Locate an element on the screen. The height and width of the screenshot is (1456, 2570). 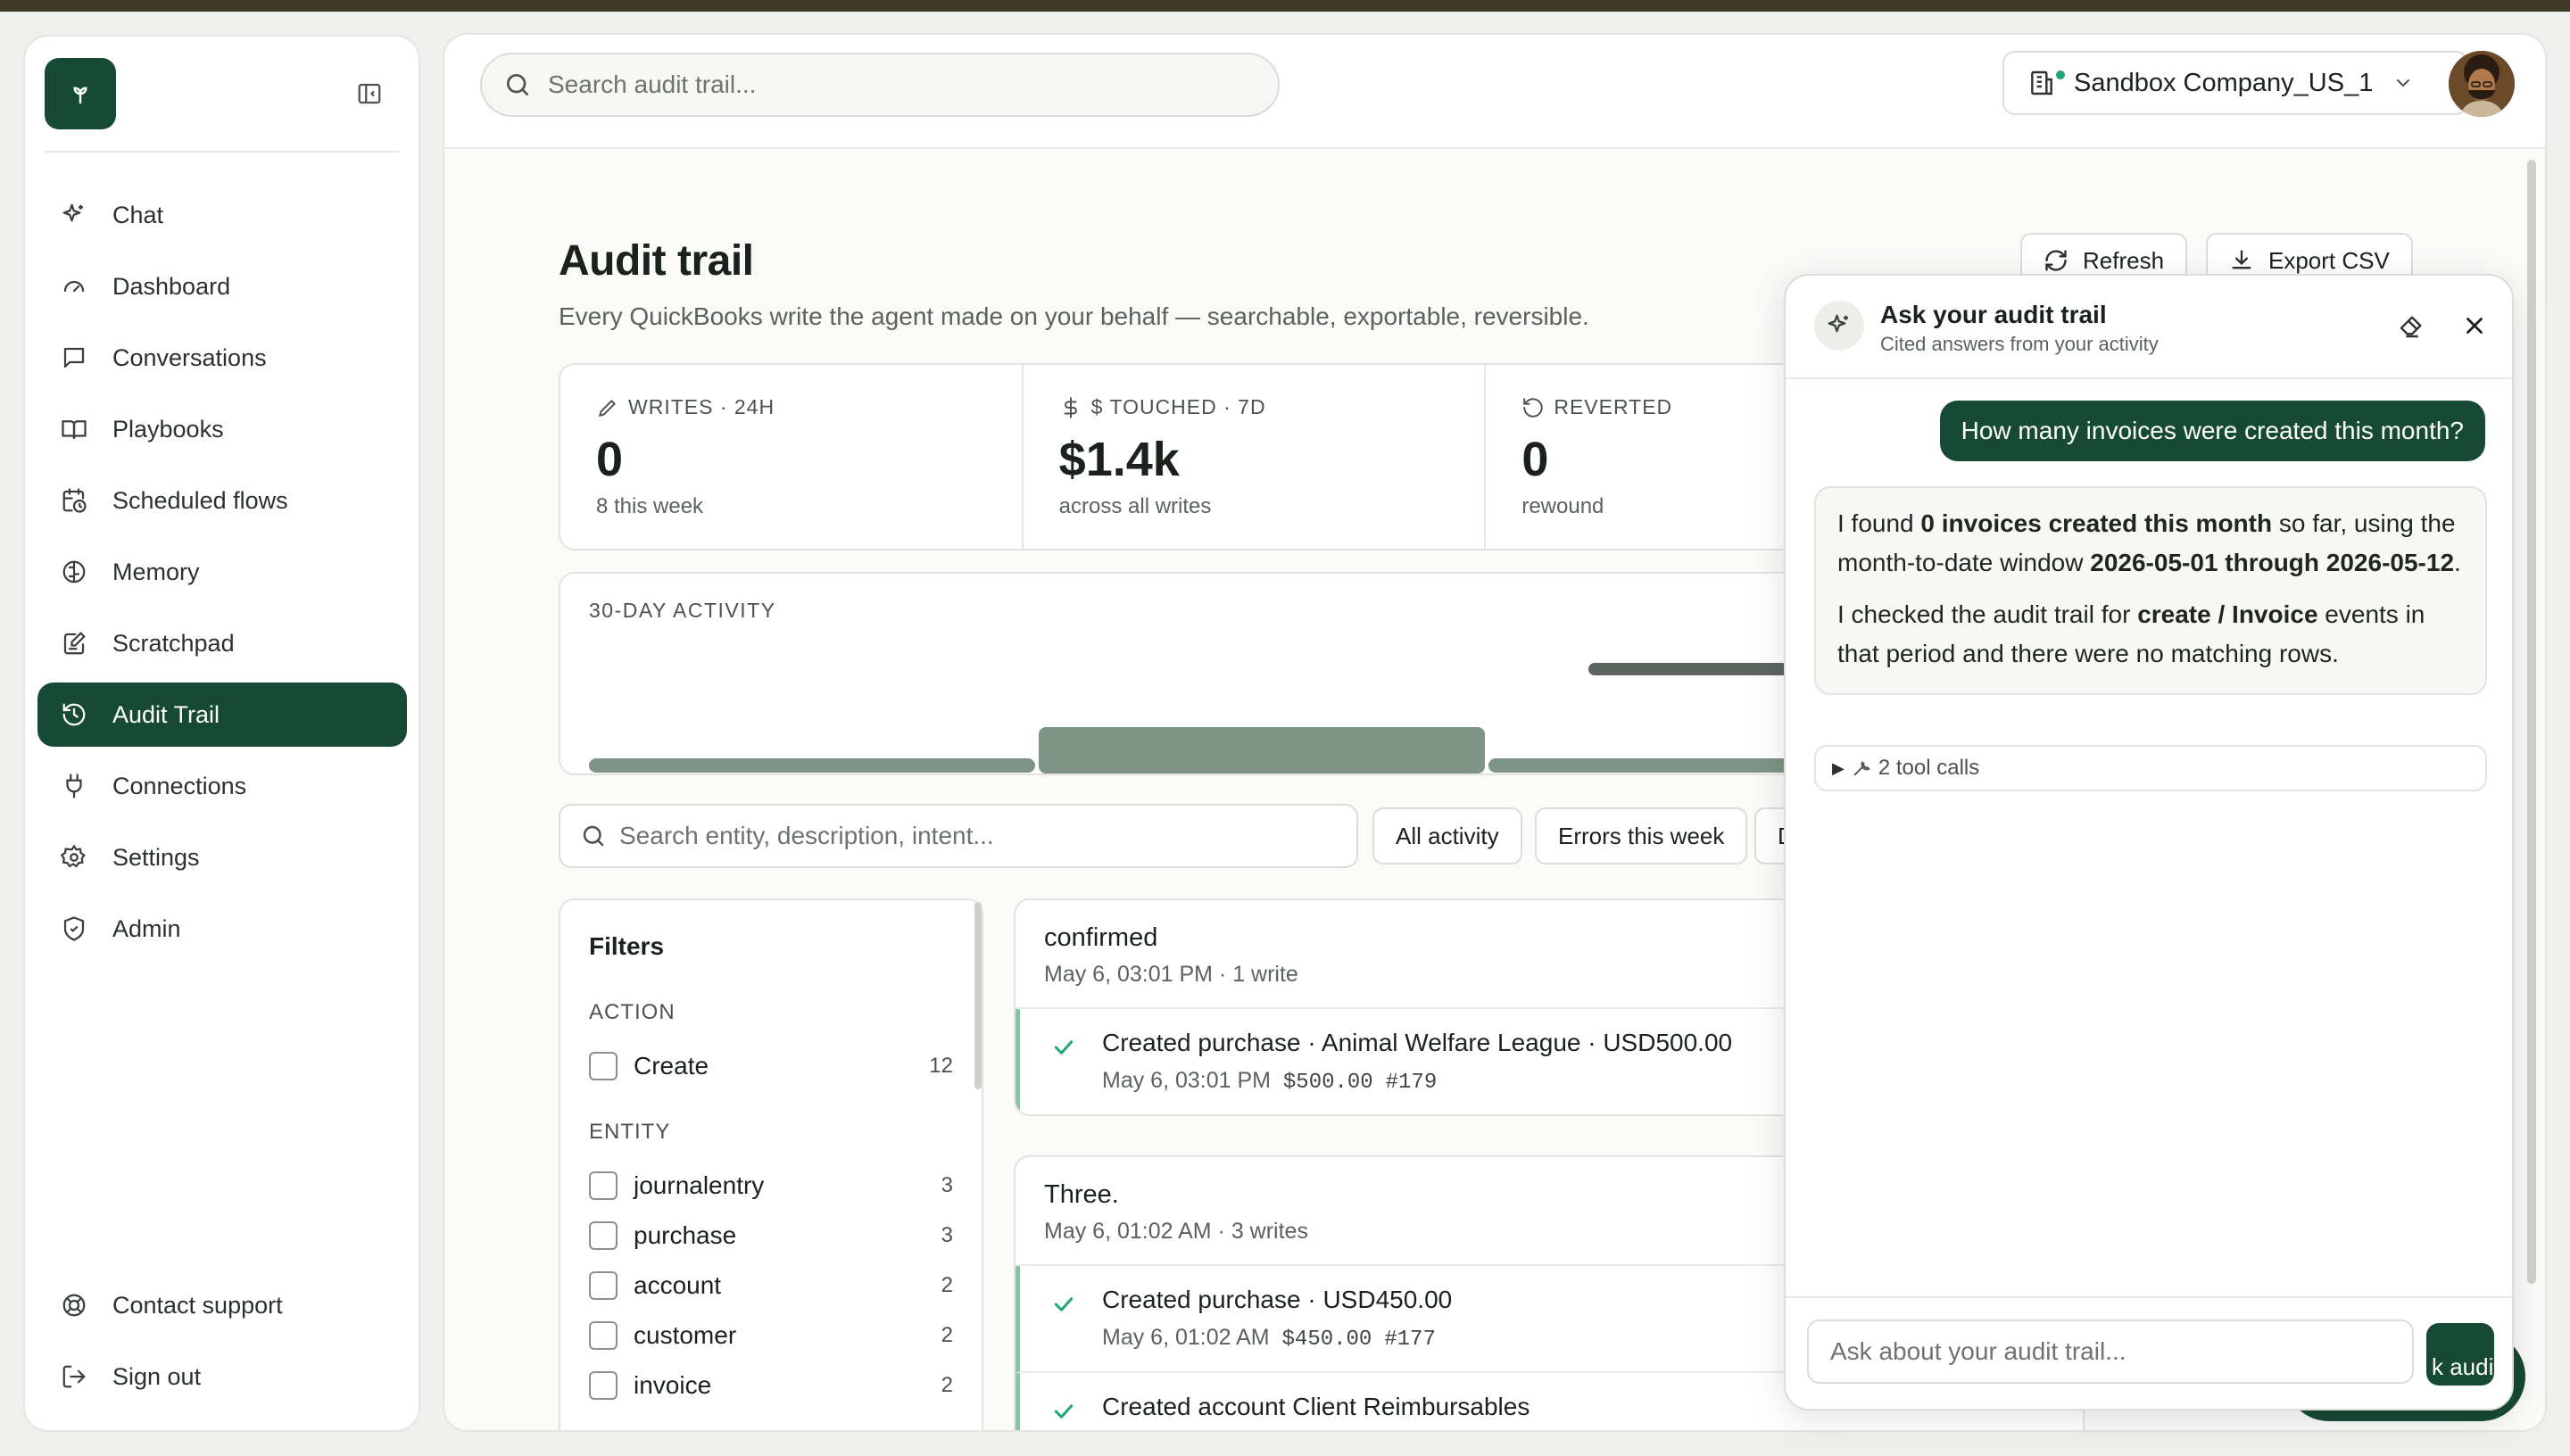
chip-label: Errors this week is located at coordinates (1641, 835).